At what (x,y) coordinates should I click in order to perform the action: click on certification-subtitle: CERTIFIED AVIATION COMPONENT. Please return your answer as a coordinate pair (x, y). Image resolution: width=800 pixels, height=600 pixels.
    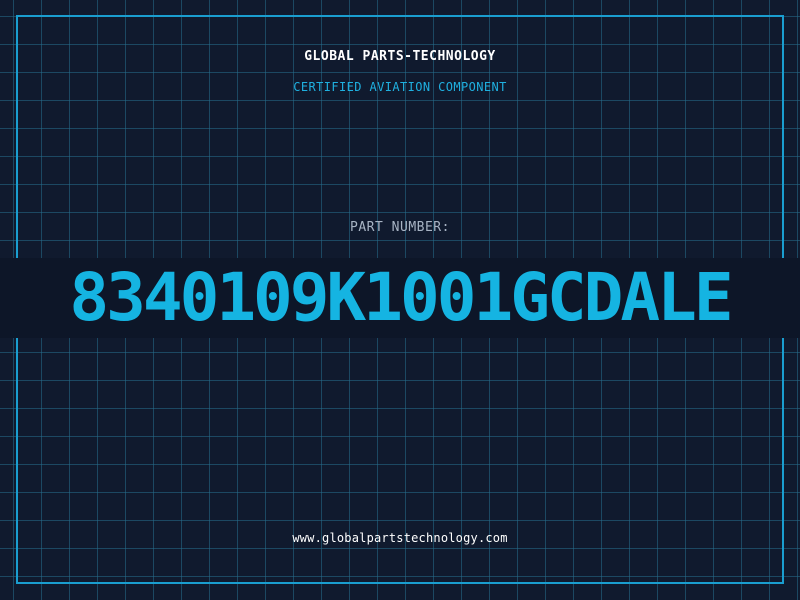
    Looking at the image, I should click on (400, 87).